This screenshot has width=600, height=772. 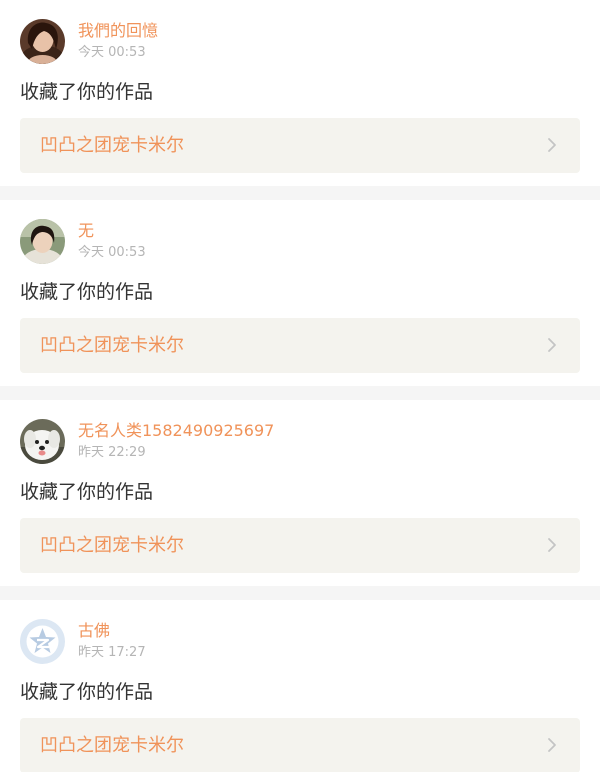 I want to click on username: 我們的回憶, so click(x=118, y=31).